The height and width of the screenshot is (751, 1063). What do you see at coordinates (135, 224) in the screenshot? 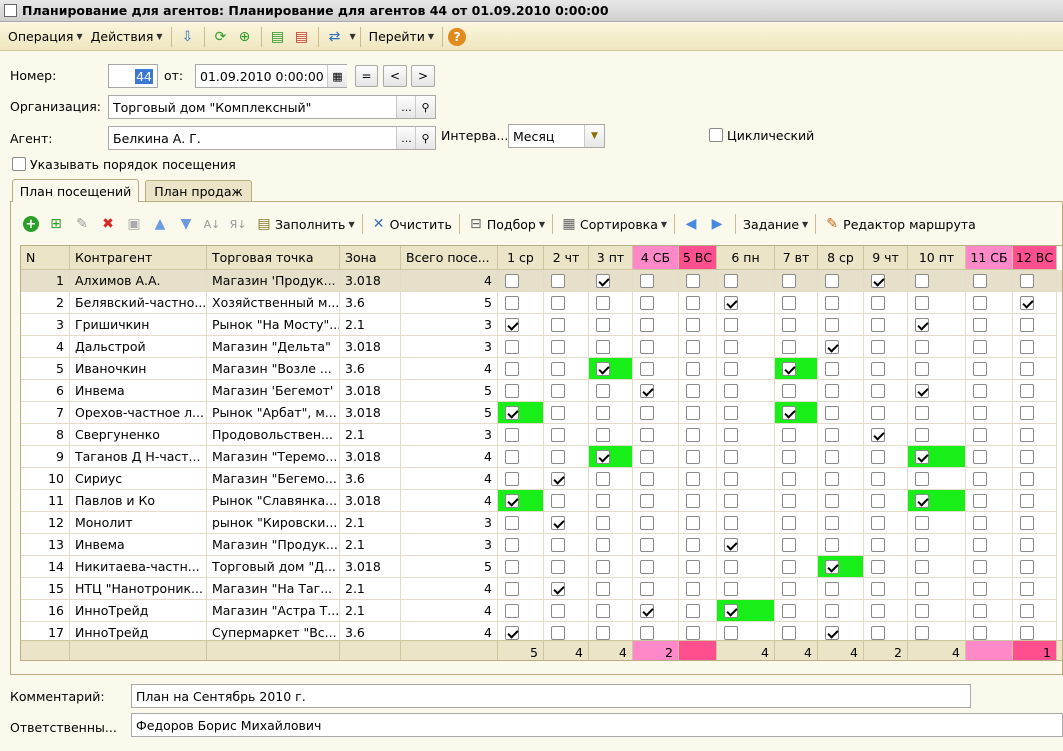
I see `end-edit-button: ▣` at bounding box center [135, 224].